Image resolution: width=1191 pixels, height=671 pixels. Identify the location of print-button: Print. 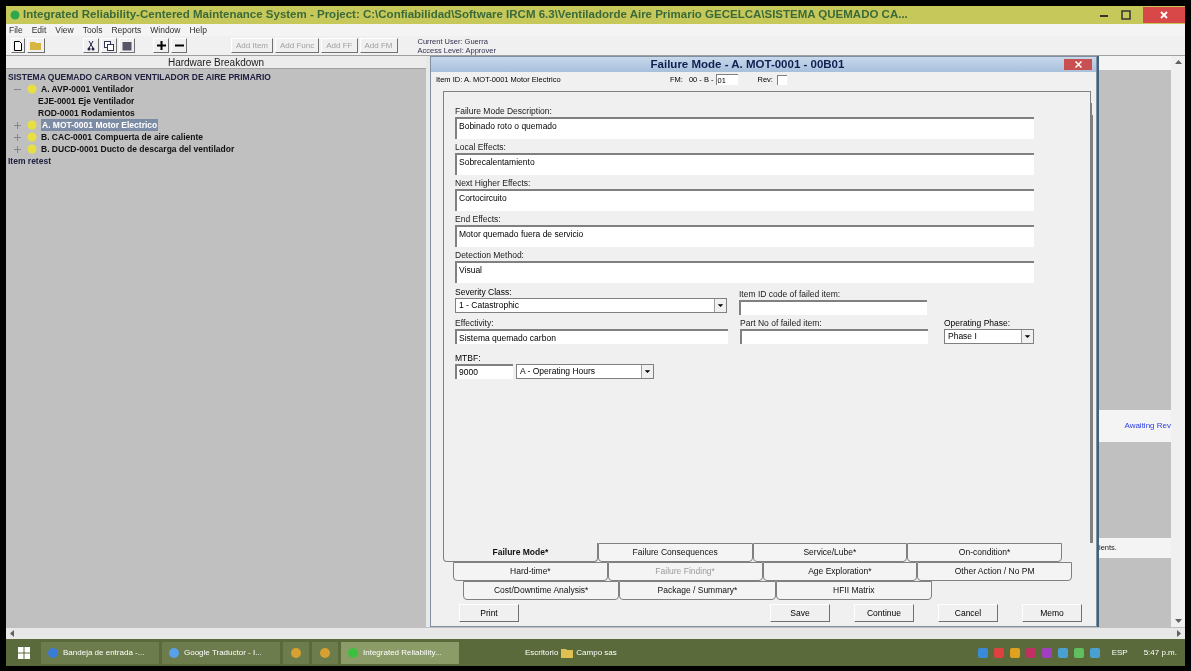
(489, 613).